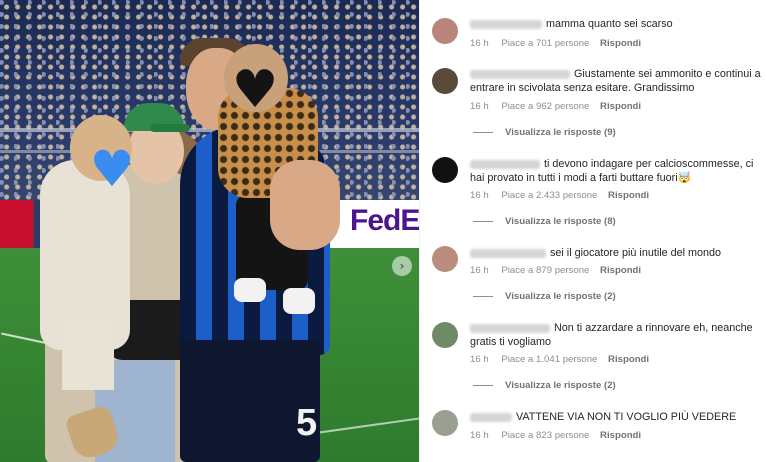  I want to click on likes-count: Piace a 879 persone, so click(545, 270).